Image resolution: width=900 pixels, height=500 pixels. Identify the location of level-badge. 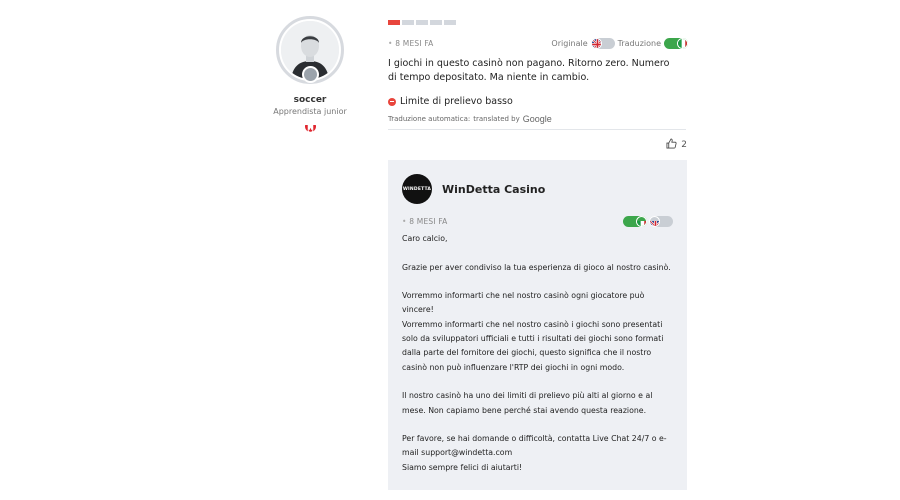
(310, 74).